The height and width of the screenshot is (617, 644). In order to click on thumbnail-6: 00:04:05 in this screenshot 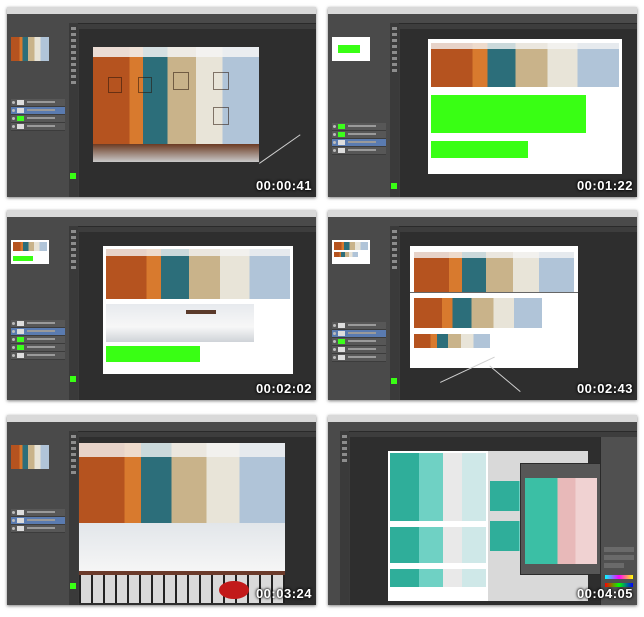, I will do `click(482, 510)`.